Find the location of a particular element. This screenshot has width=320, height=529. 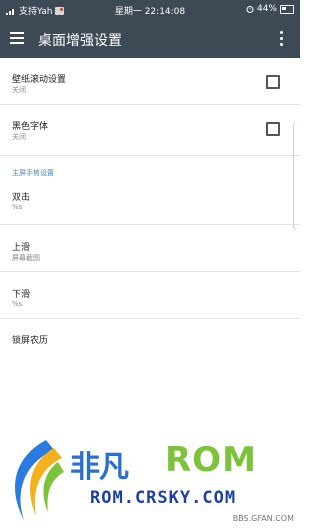

setting-black-font: 黑色字体 关闭 is located at coordinates (150, 130).